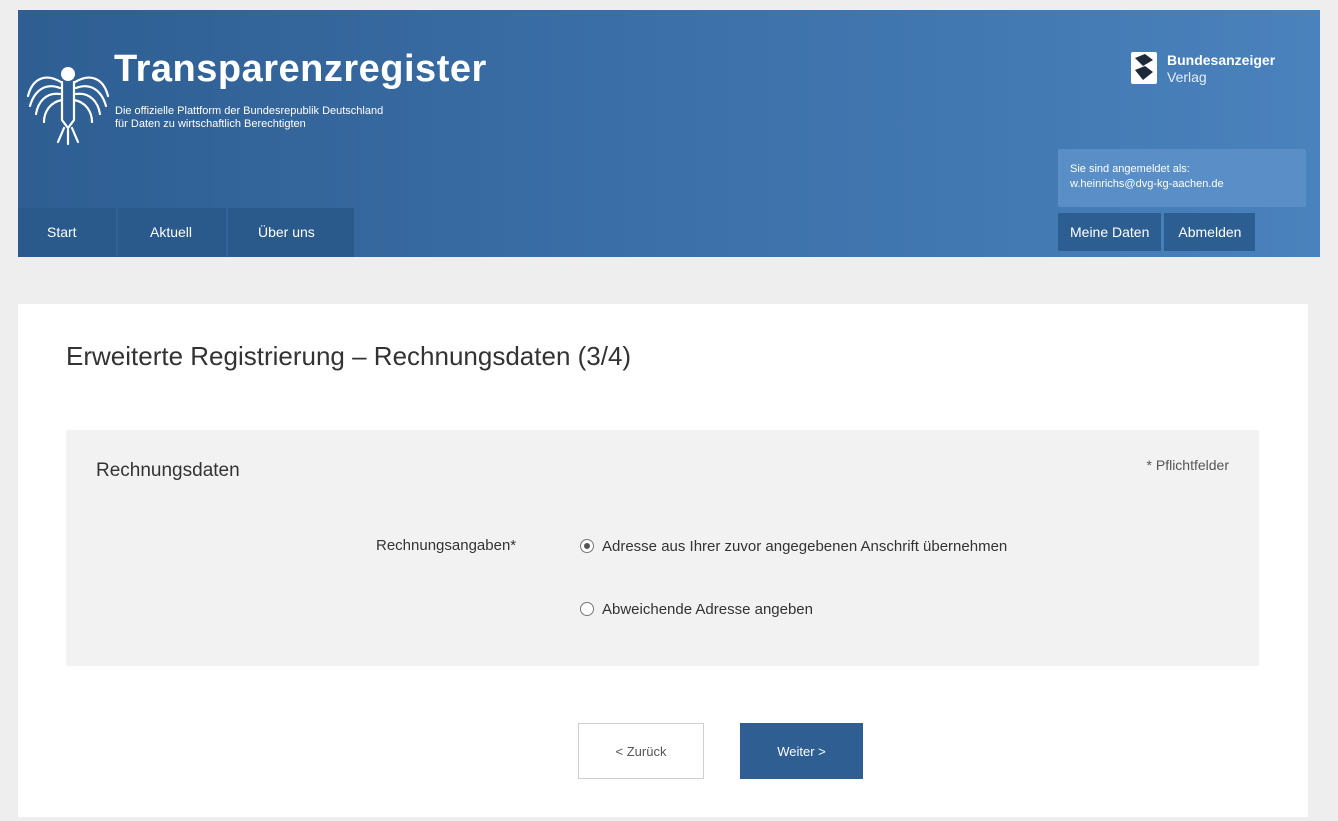  What do you see at coordinates (1187, 77) in the screenshot?
I see `publisher-sub: Verlag` at bounding box center [1187, 77].